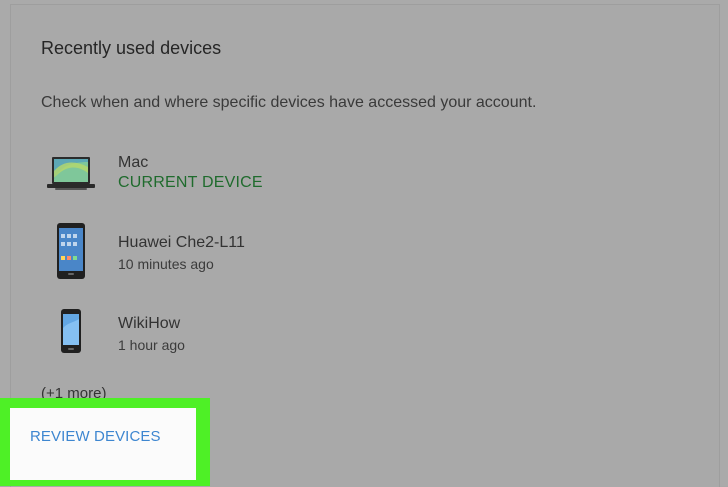 Image resolution: width=728 pixels, height=487 pixels. What do you see at coordinates (133, 162) in the screenshot?
I see `device-name: Mac` at bounding box center [133, 162].